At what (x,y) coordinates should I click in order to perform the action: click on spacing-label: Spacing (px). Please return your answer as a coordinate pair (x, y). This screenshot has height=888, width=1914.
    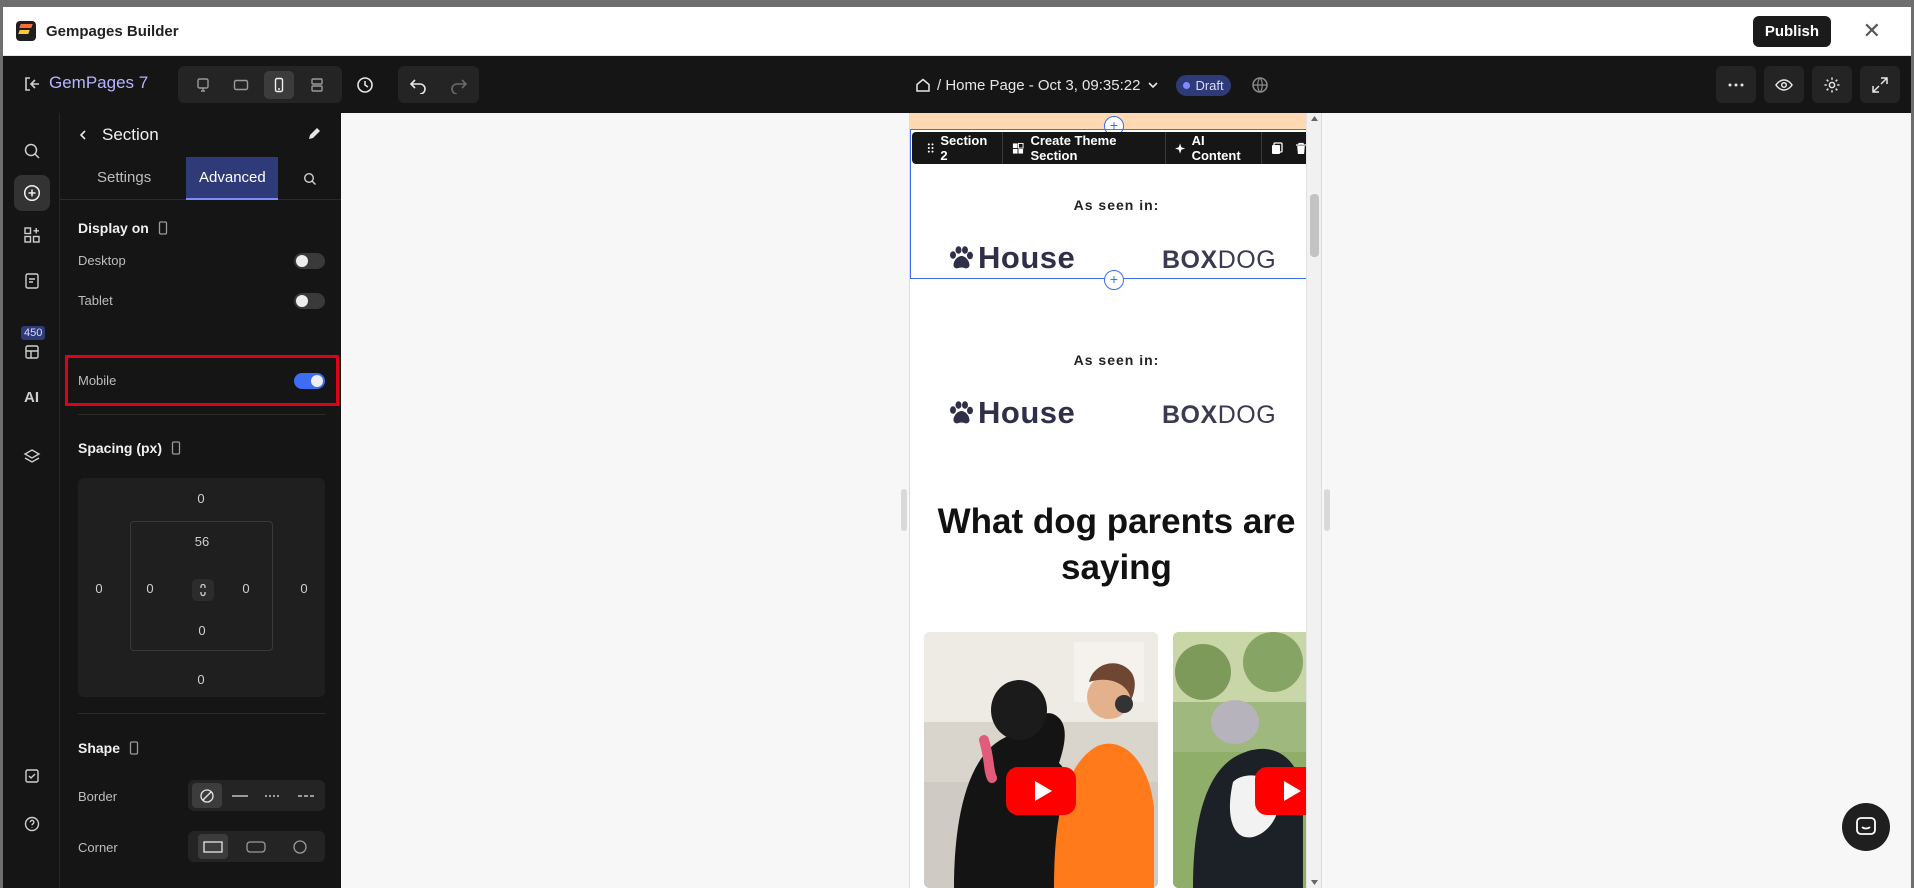
    Looking at the image, I should click on (120, 448).